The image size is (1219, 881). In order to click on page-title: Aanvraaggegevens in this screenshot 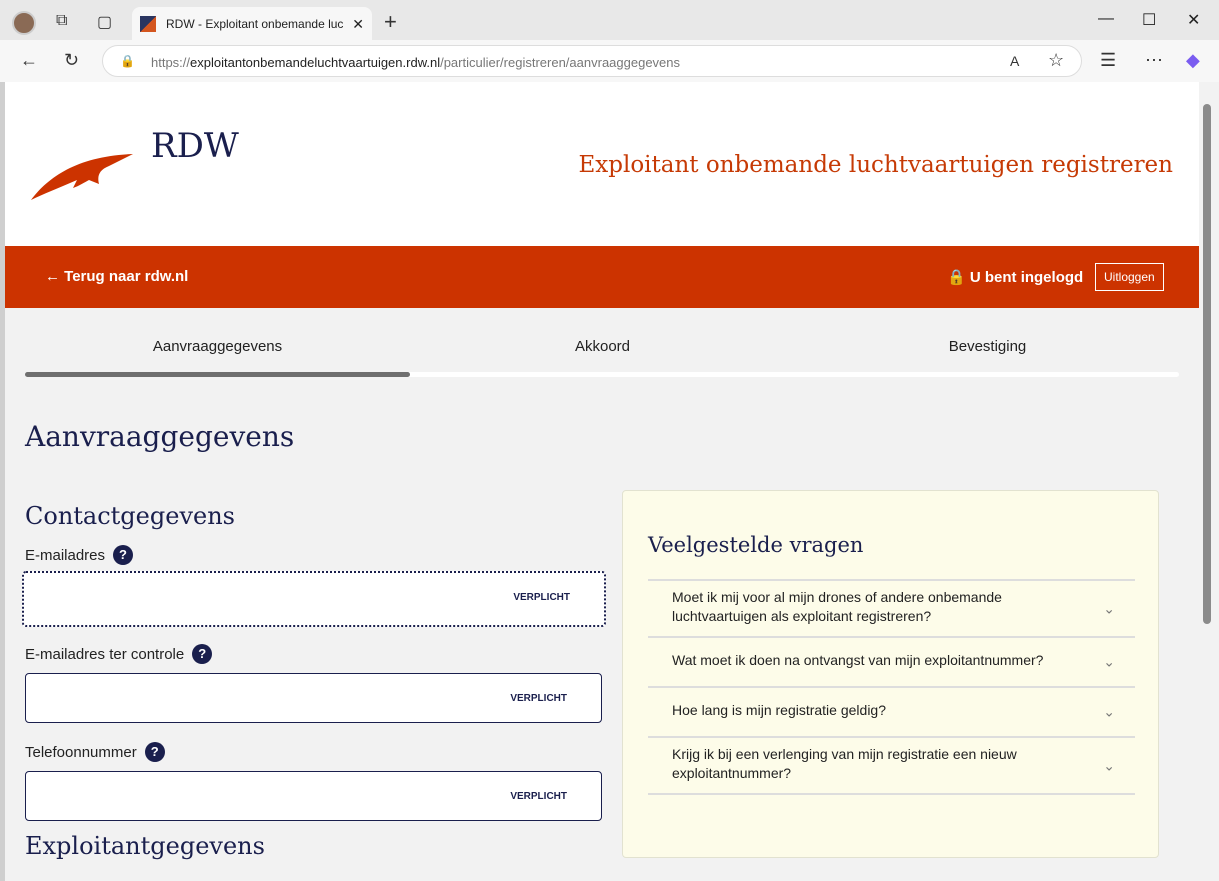, I will do `click(160, 436)`.